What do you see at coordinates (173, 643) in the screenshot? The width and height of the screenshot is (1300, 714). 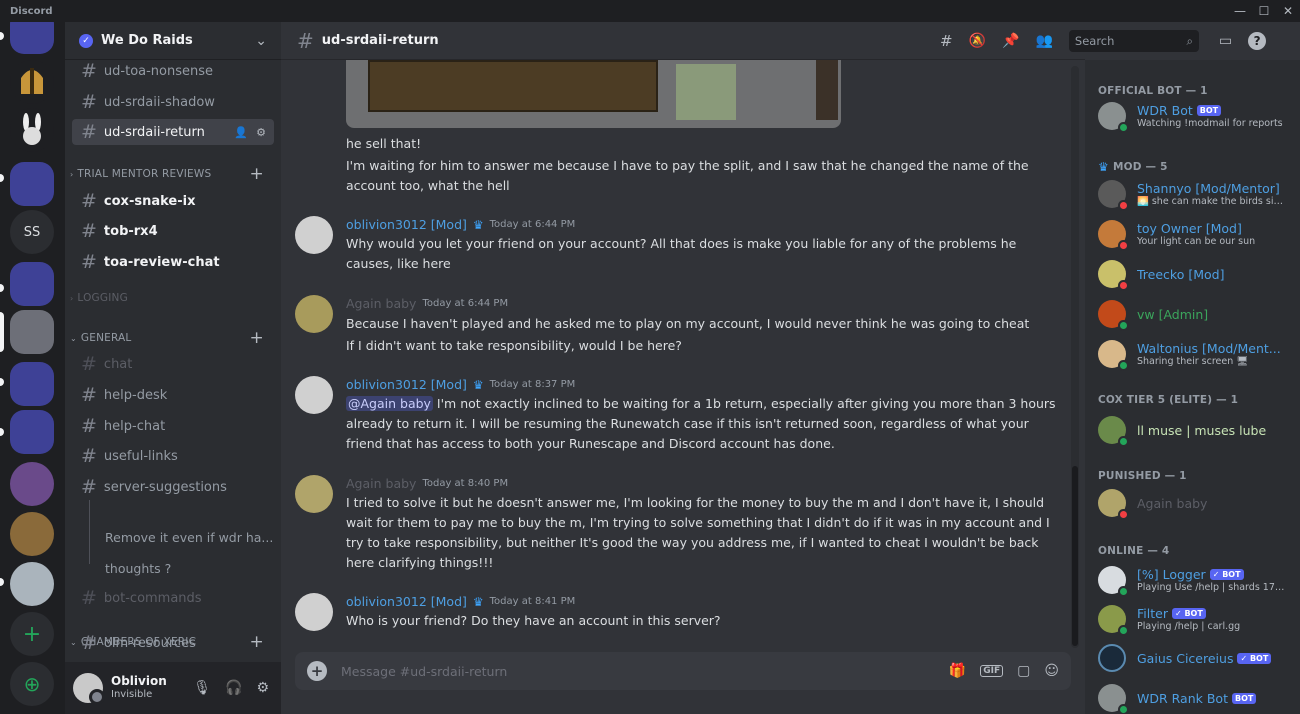 I see `channel-olm-resources: # olm-resources` at bounding box center [173, 643].